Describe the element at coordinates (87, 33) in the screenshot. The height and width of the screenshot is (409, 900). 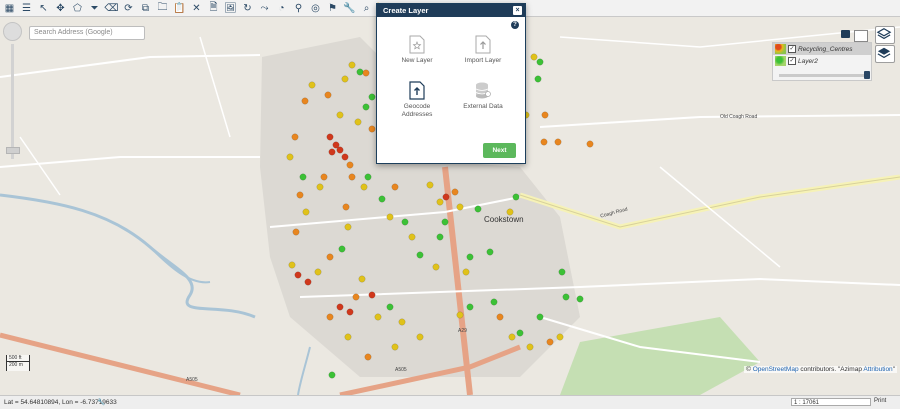
I see `search-address-input: Search Address (Google)` at that location.